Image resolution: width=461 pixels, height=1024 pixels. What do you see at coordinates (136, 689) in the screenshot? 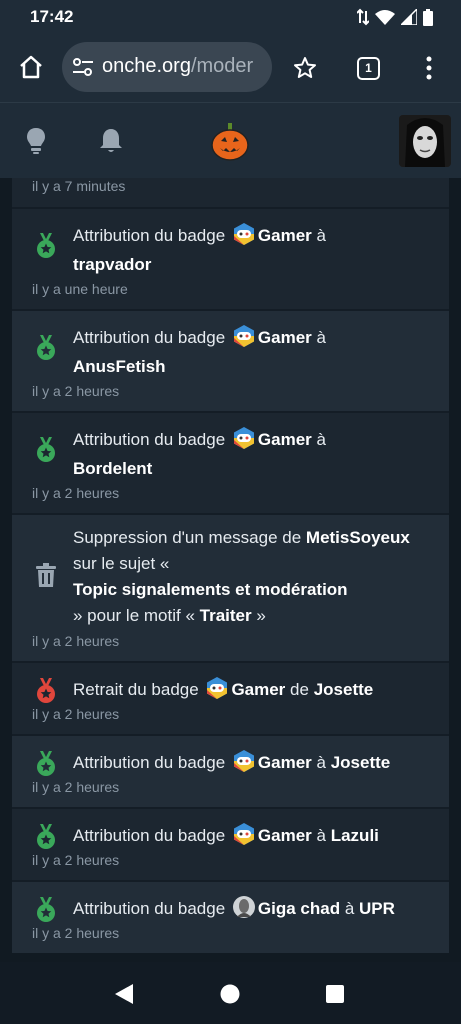
I see `action-text: Retrait du badge` at bounding box center [136, 689].